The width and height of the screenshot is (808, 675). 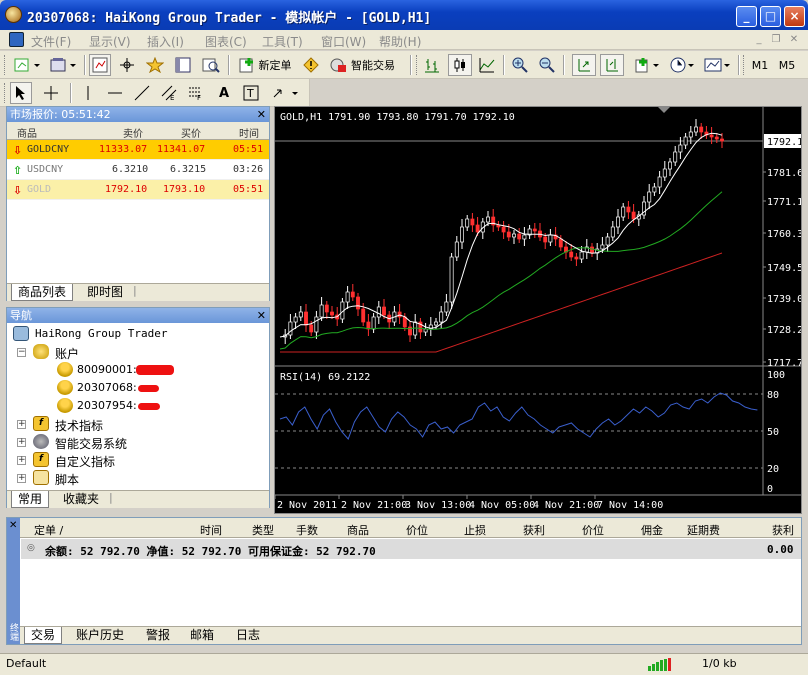 I want to click on tab-trade: 交易, so click(x=43, y=635).